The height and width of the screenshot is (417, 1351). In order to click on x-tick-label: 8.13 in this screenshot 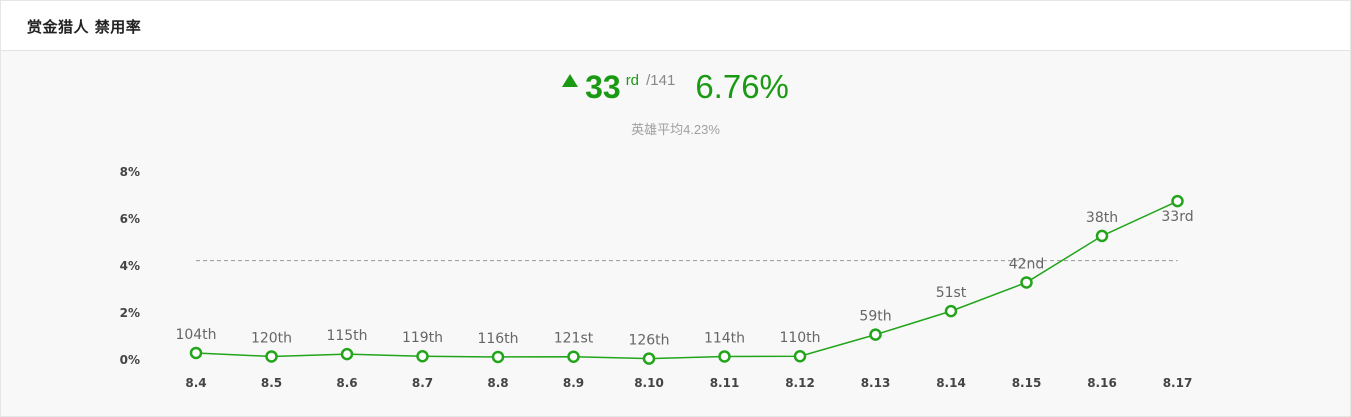, I will do `click(876, 383)`.